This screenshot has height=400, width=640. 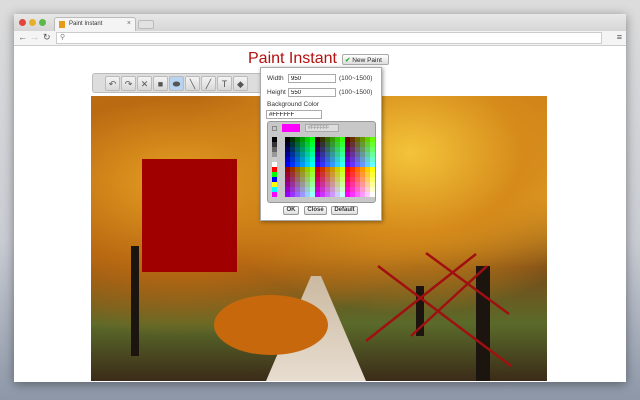 I want to click on minimize-window-button, so click(x=32, y=22).